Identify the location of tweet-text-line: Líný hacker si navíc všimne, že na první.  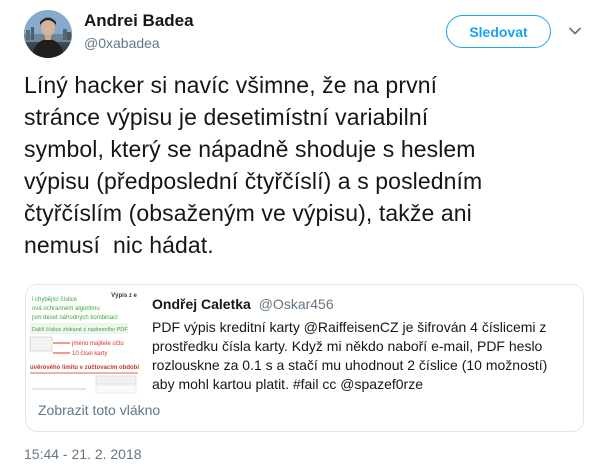
(231, 85).